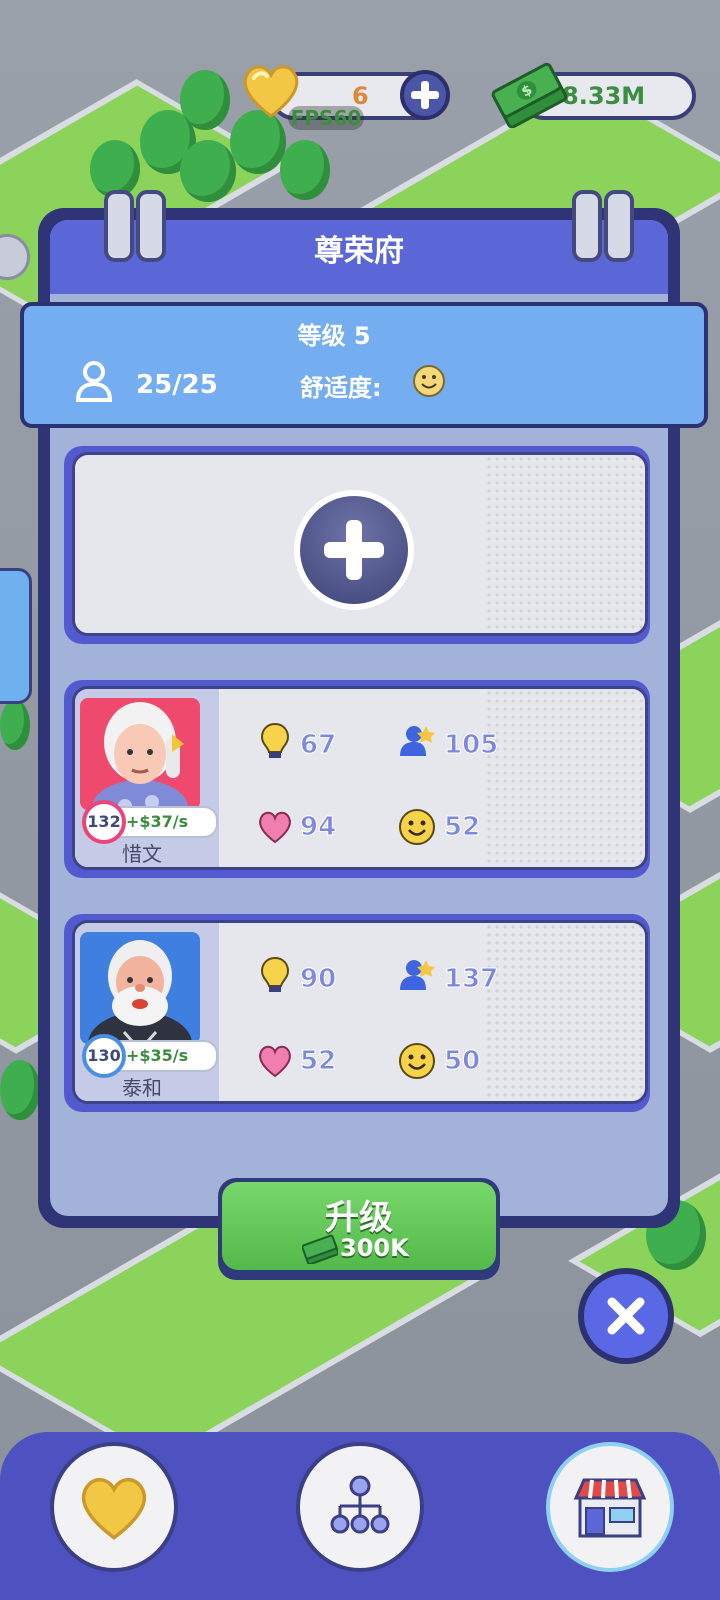 This screenshot has width=720, height=1600. Describe the element at coordinates (318, 827) in the screenshot. I see `stat-health: 94` at that location.